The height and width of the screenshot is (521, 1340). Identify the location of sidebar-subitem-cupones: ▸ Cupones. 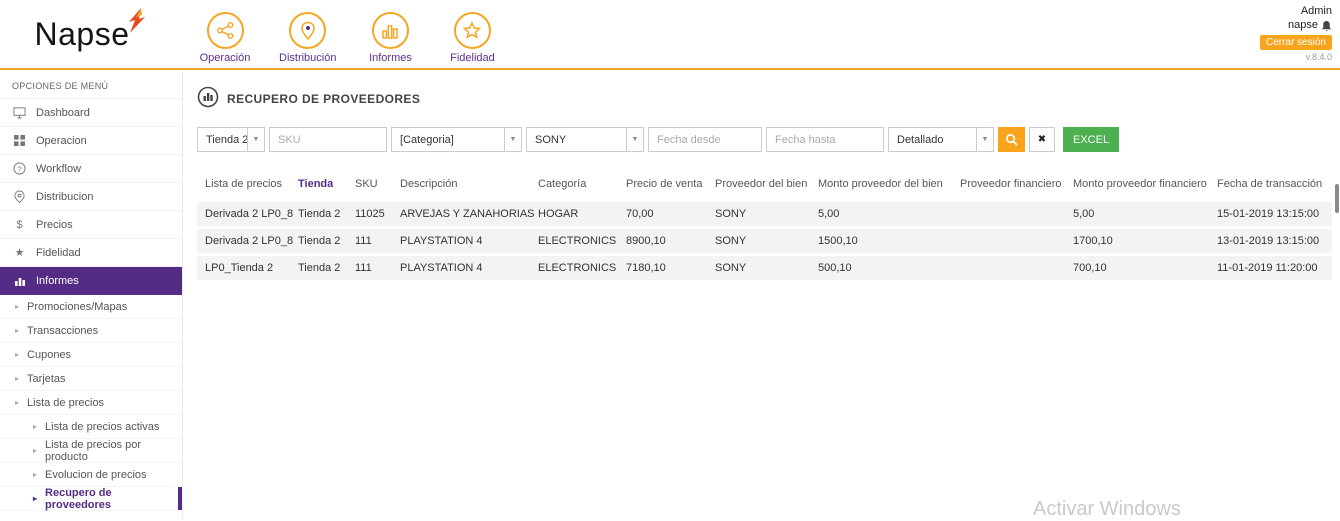
(91, 355).